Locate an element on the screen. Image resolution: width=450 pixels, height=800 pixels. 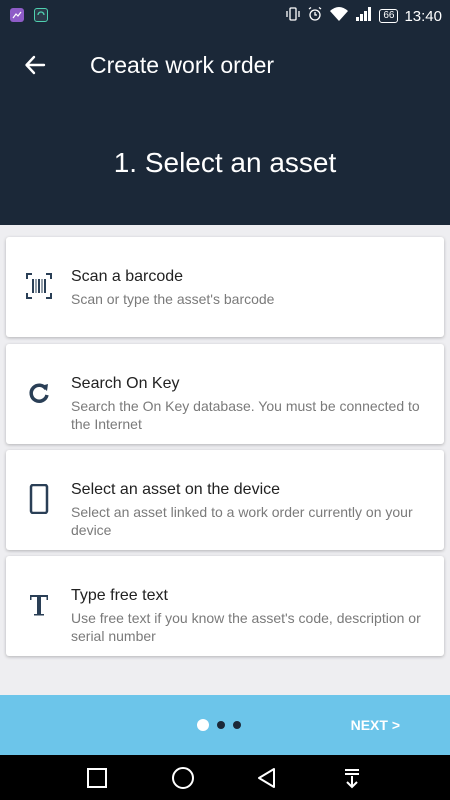
triangle-back-icon is located at coordinates (266, 778).